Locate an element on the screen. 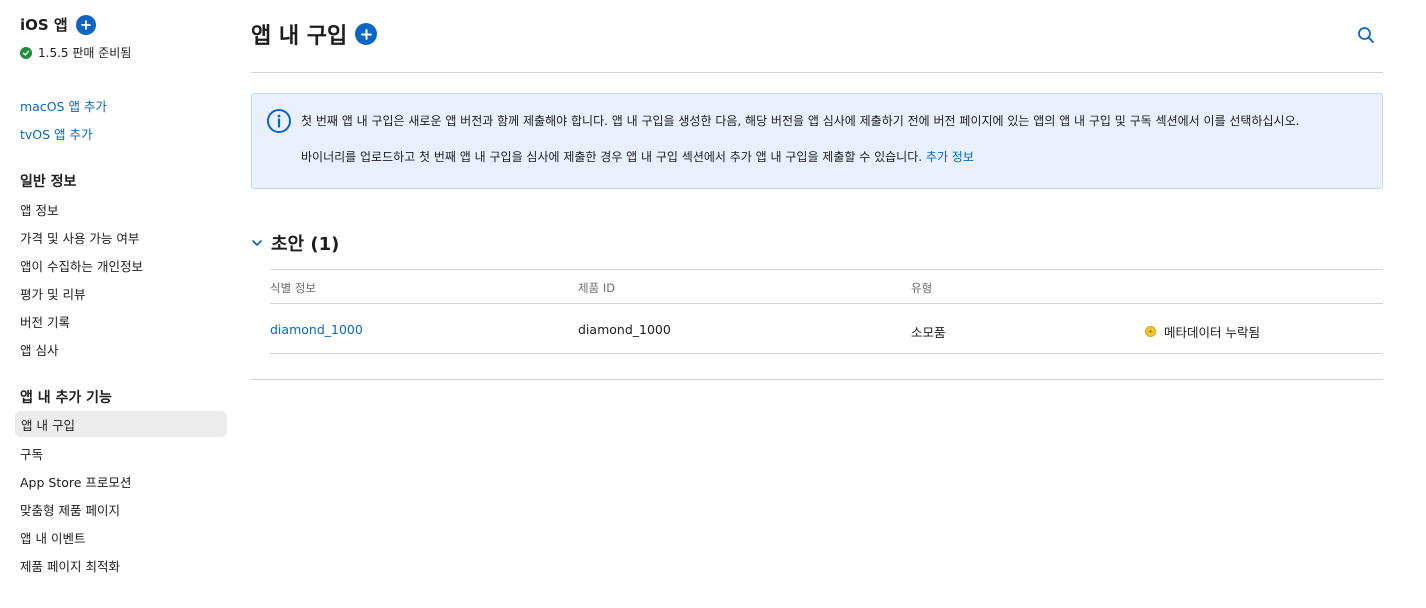 The width and height of the screenshot is (1426, 608). platform-header: iOS 앱 is located at coordinates (58, 24).